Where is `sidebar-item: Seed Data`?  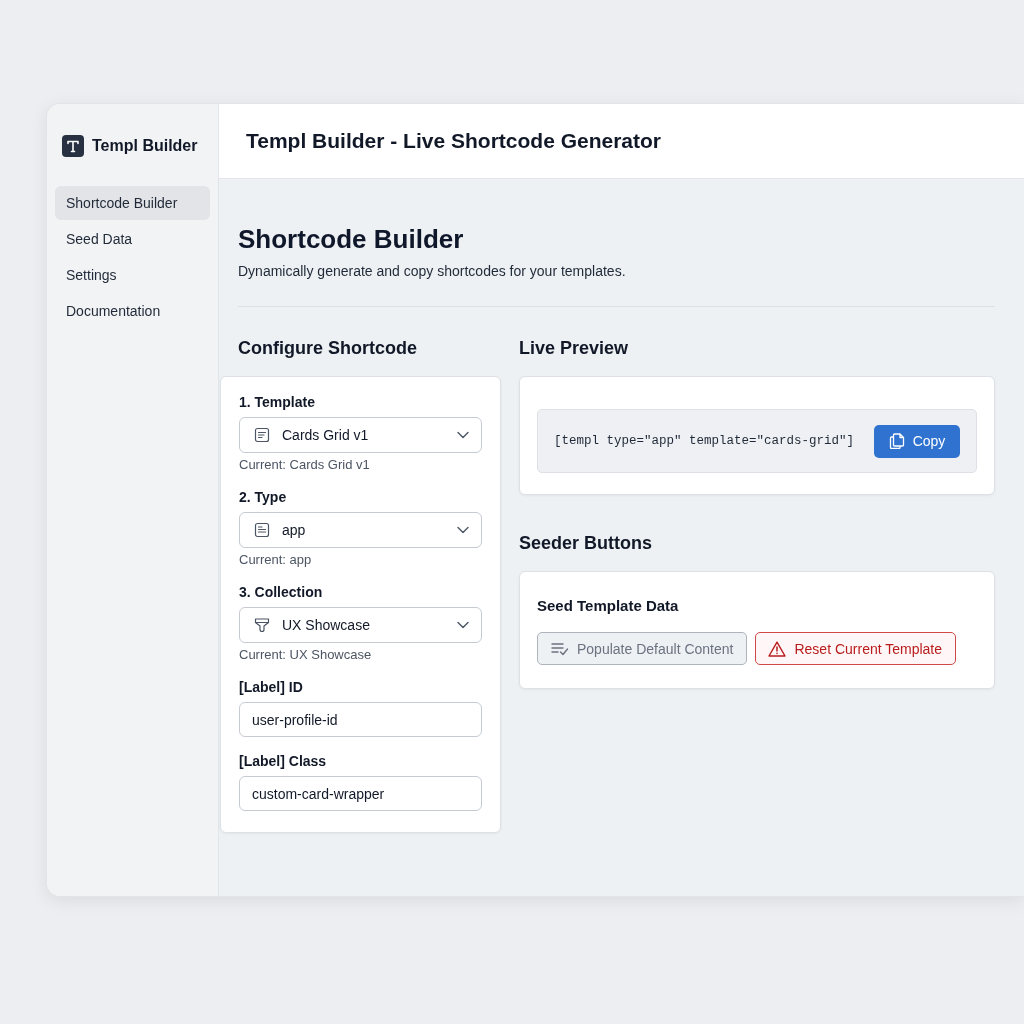 sidebar-item: Seed Data is located at coordinates (132, 239).